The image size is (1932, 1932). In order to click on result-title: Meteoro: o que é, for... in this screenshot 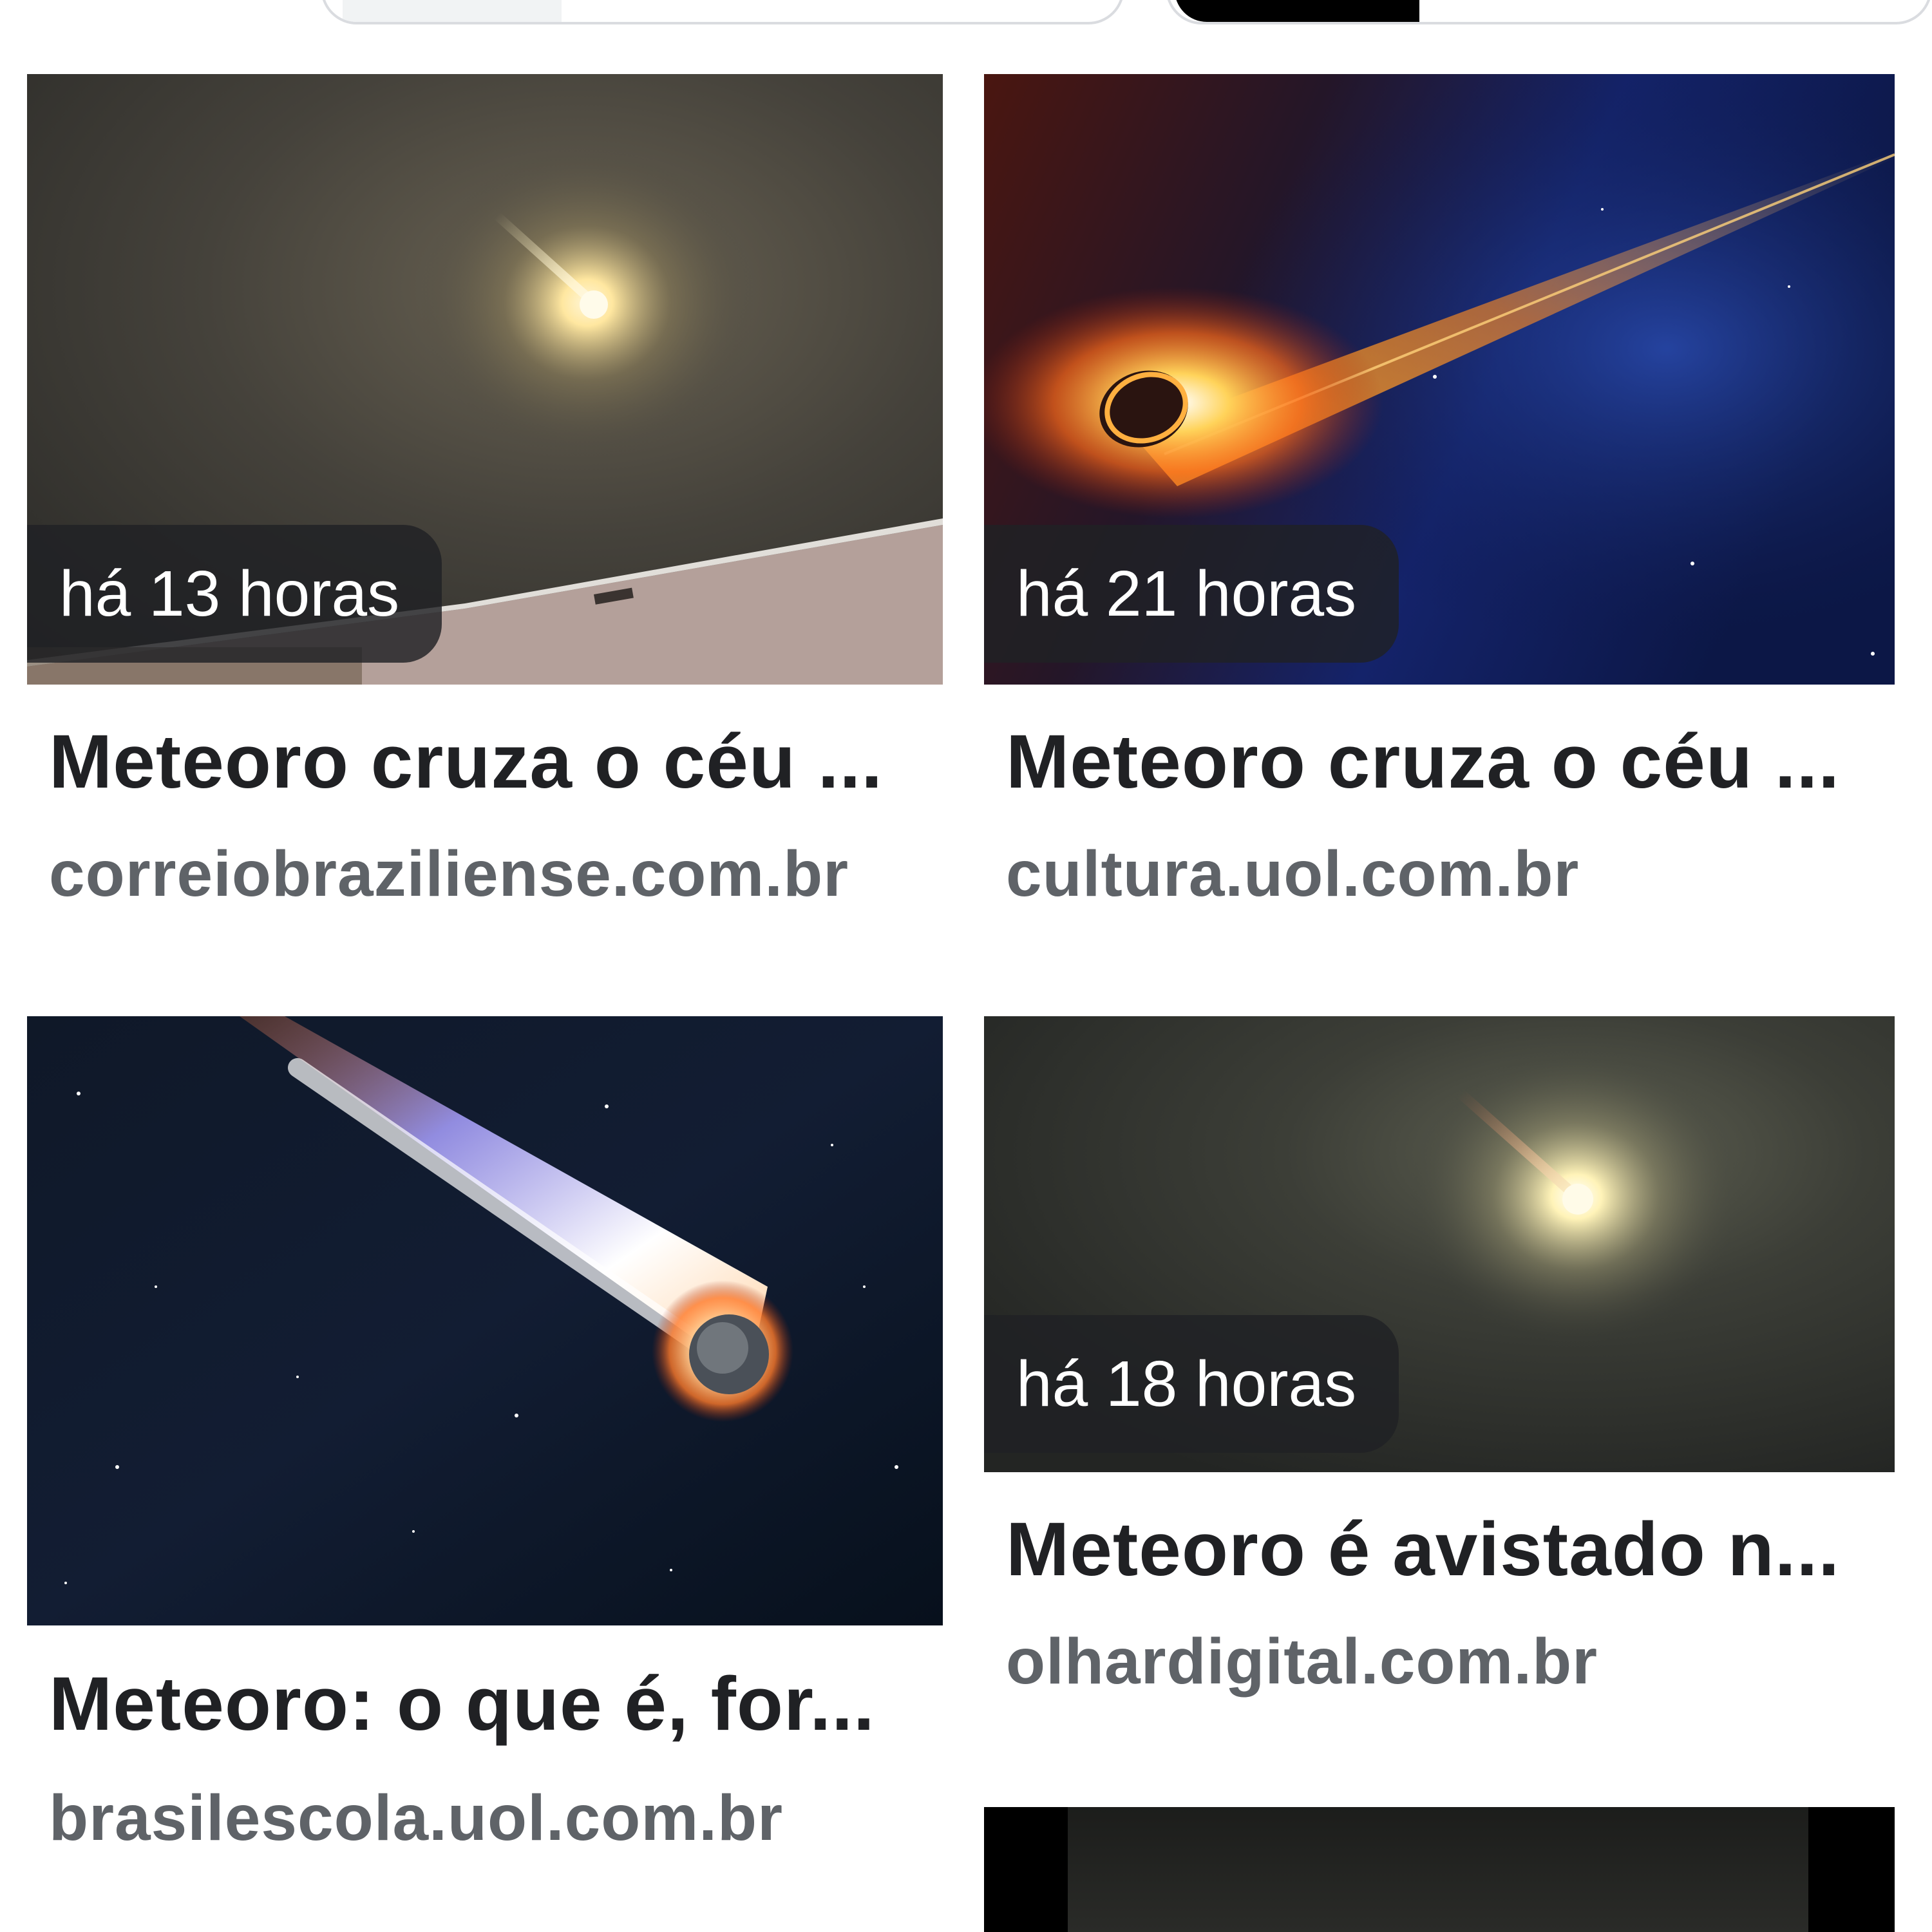, I will do `click(490, 1704)`.